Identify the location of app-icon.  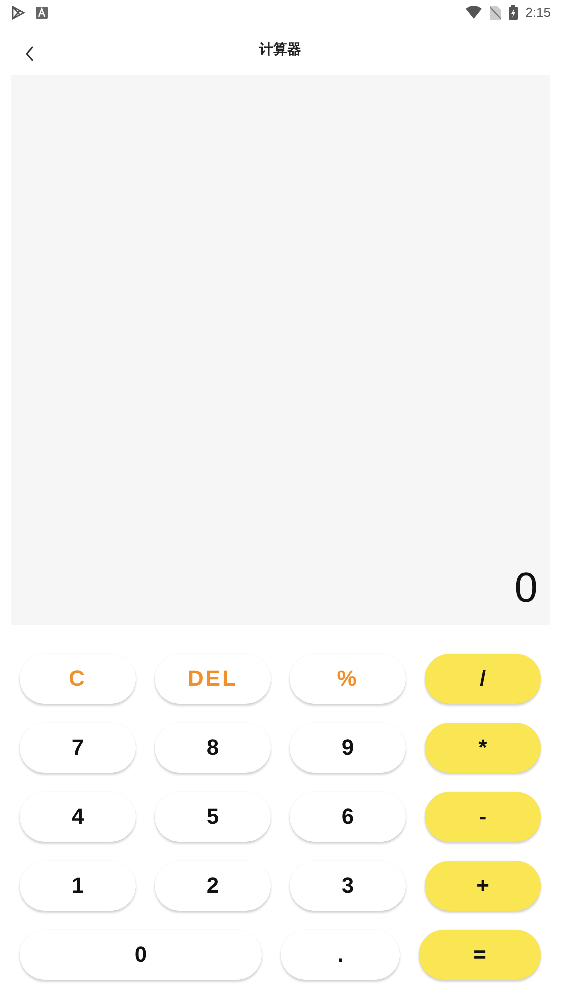
(42, 12).